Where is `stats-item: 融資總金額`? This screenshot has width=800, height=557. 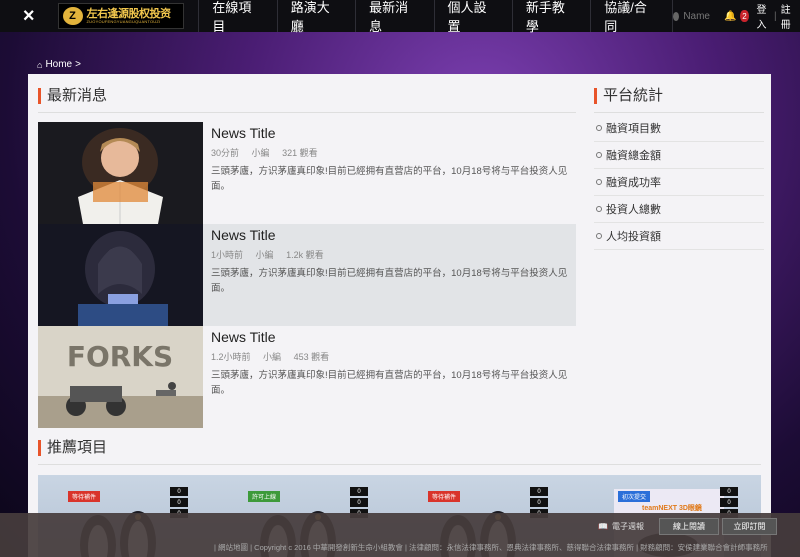 stats-item: 融資總金額 is located at coordinates (679, 155).